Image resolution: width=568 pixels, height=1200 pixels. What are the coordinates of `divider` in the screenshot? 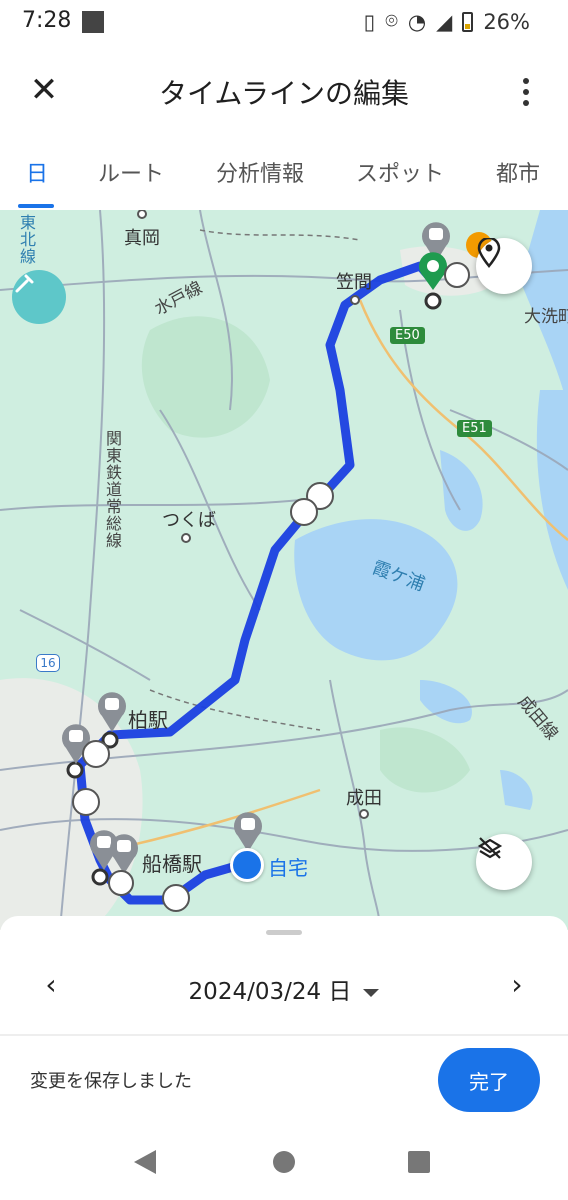 It's located at (284, 1035).